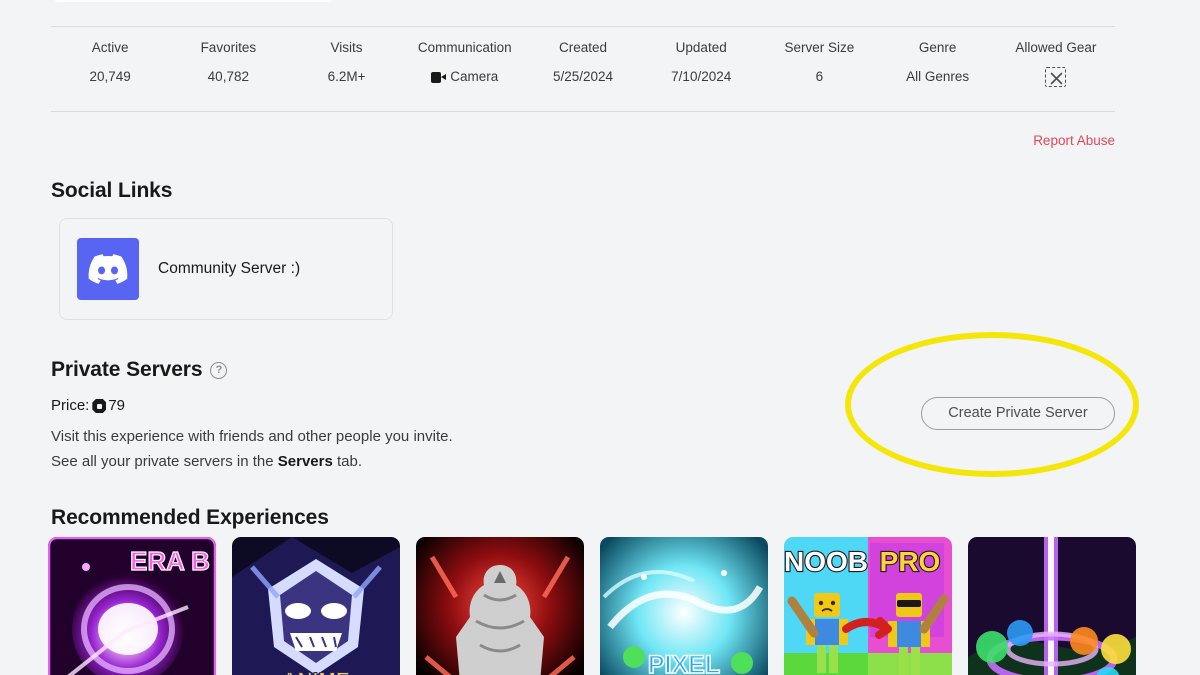 This screenshot has height=675, width=1200. Describe the element at coordinates (1052, 606) in the screenshot. I see `experience-thumbnail-elemental-powers` at that location.